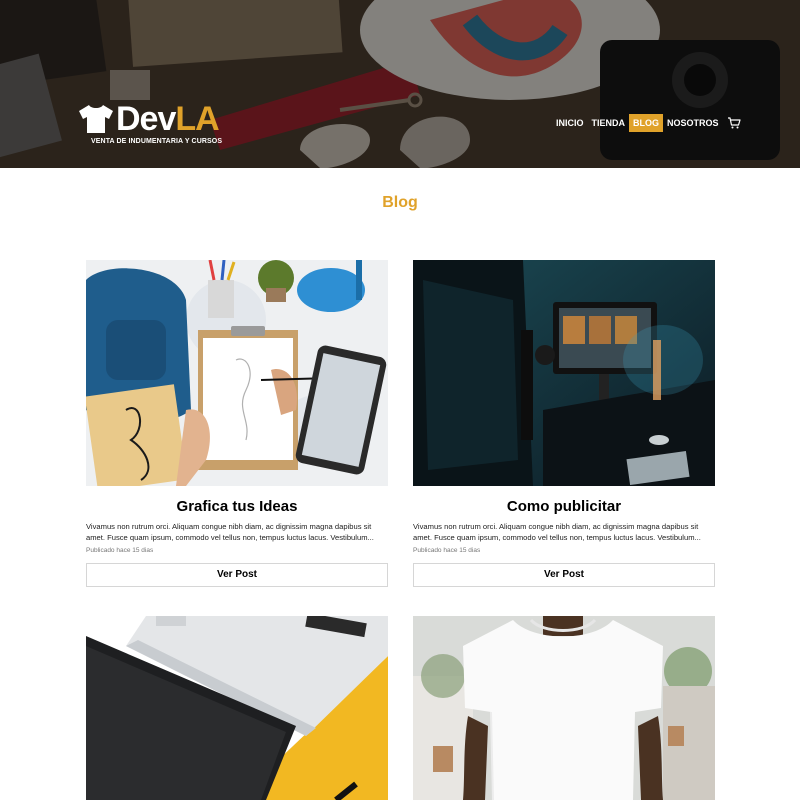  I want to click on brand-tagline: VENTA DE INDUMENTARIA Y CURSOS, so click(157, 141).